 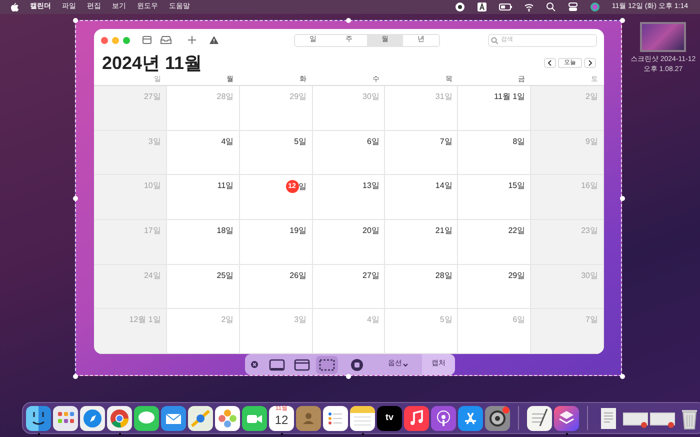 What do you see at coordinates (517, 186) in the screenshot?
I see `day-label: 15일` at bounding box center [517, 186].